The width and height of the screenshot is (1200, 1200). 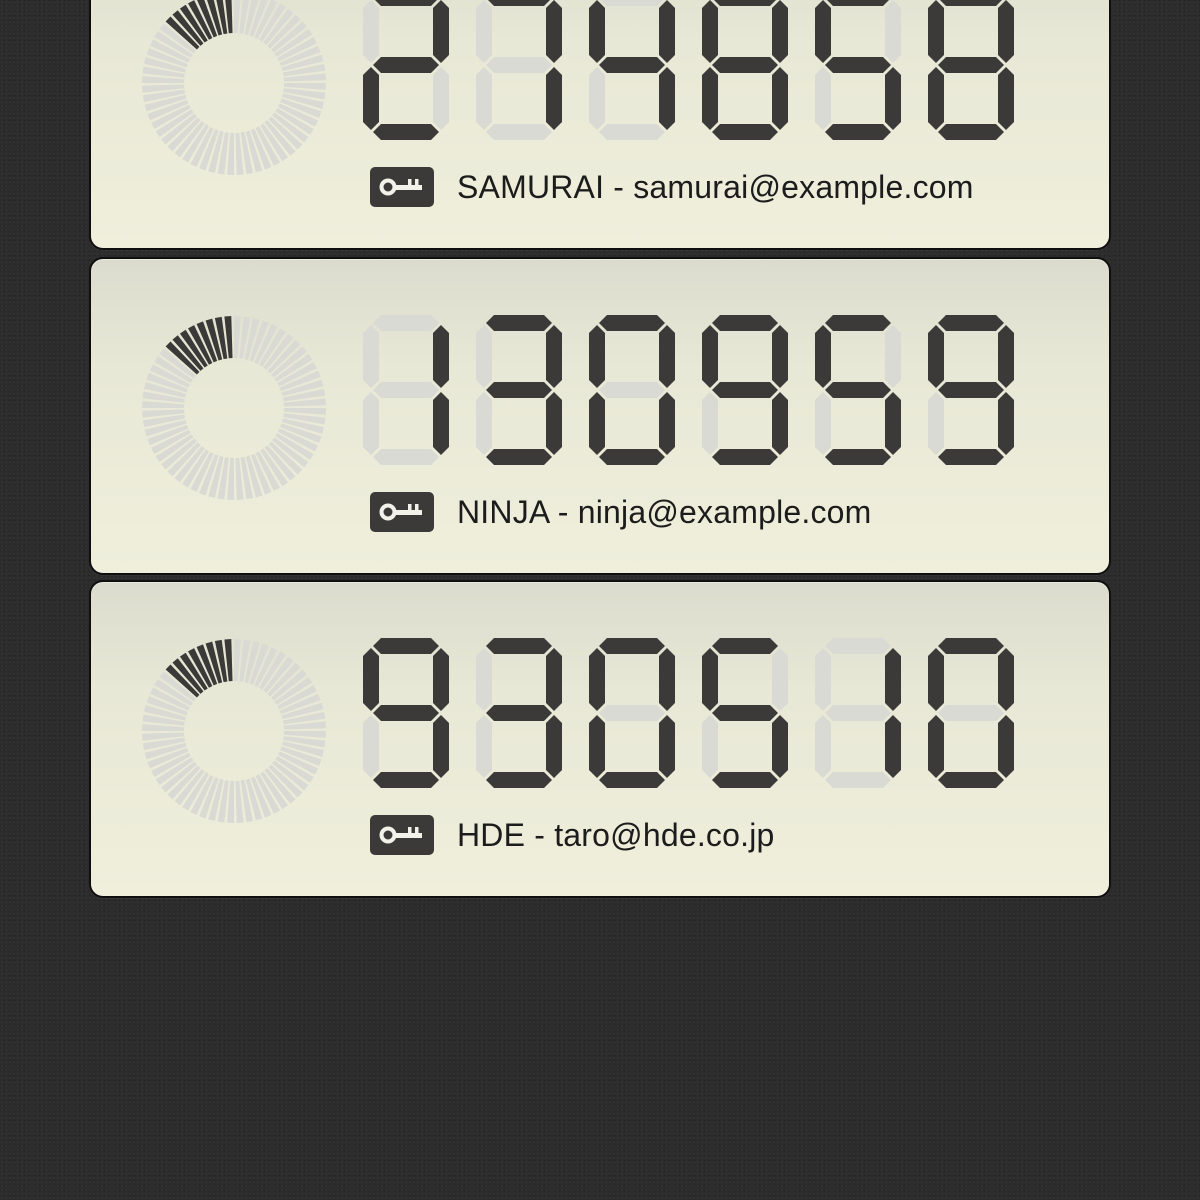 I want to click on account-row: NINJA - ninja@example.com, so click(x=621, y=512).